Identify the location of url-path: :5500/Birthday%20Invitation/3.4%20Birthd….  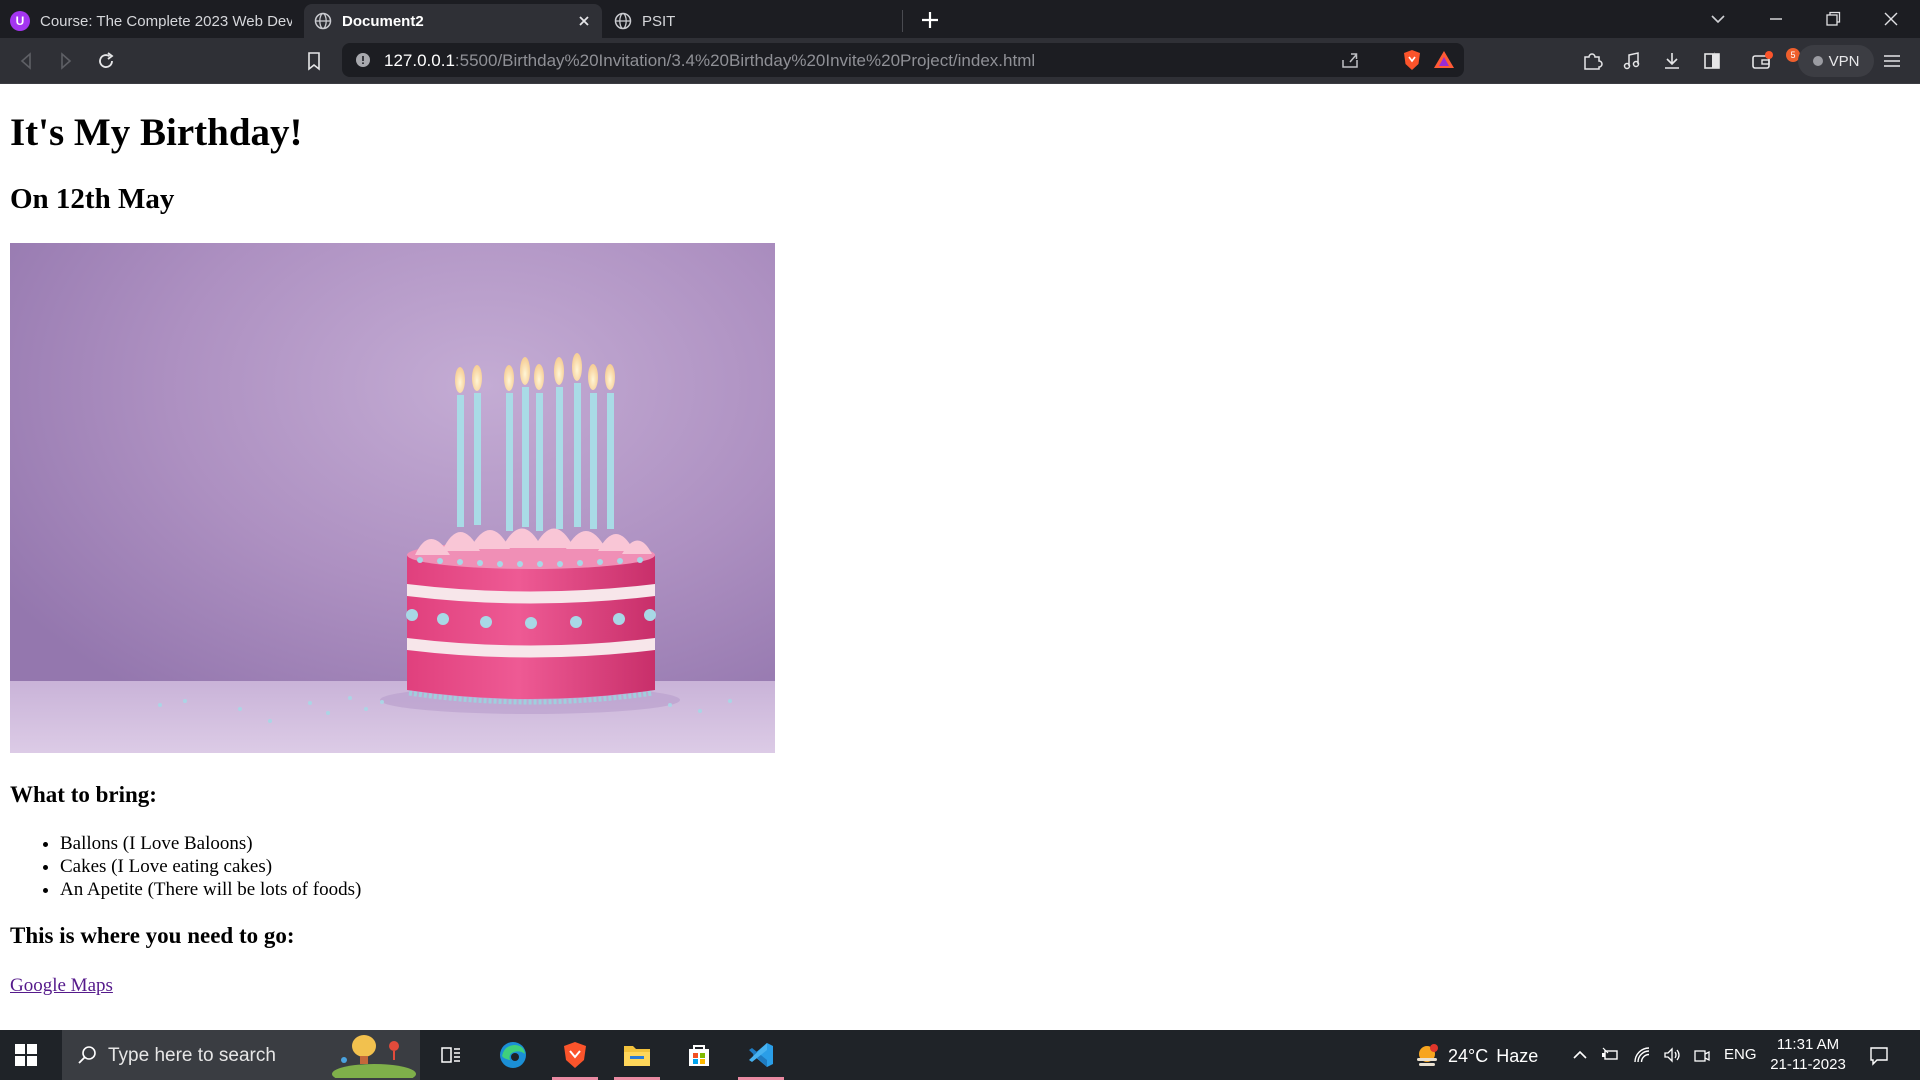
(745, 60).